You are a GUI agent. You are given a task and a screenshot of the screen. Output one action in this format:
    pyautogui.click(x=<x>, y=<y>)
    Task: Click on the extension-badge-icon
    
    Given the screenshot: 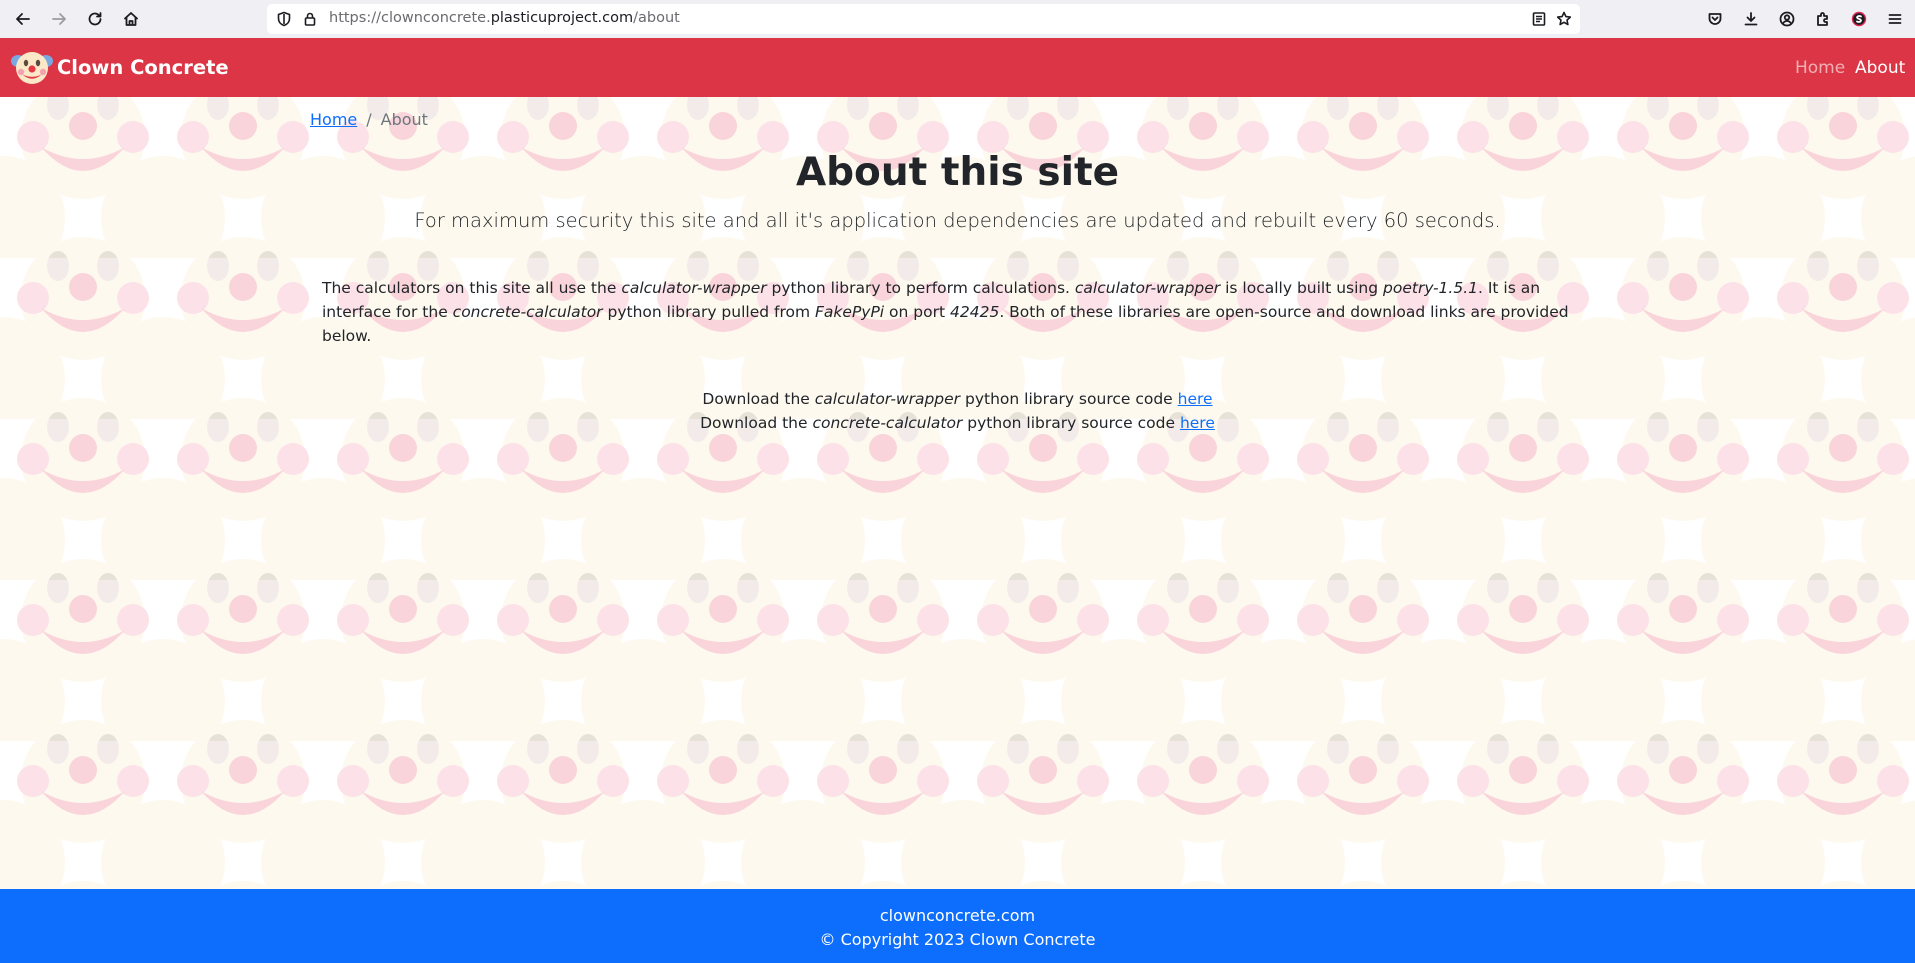 What is the action you would take?
    pyautogui.click(x=1859, y=19)
    